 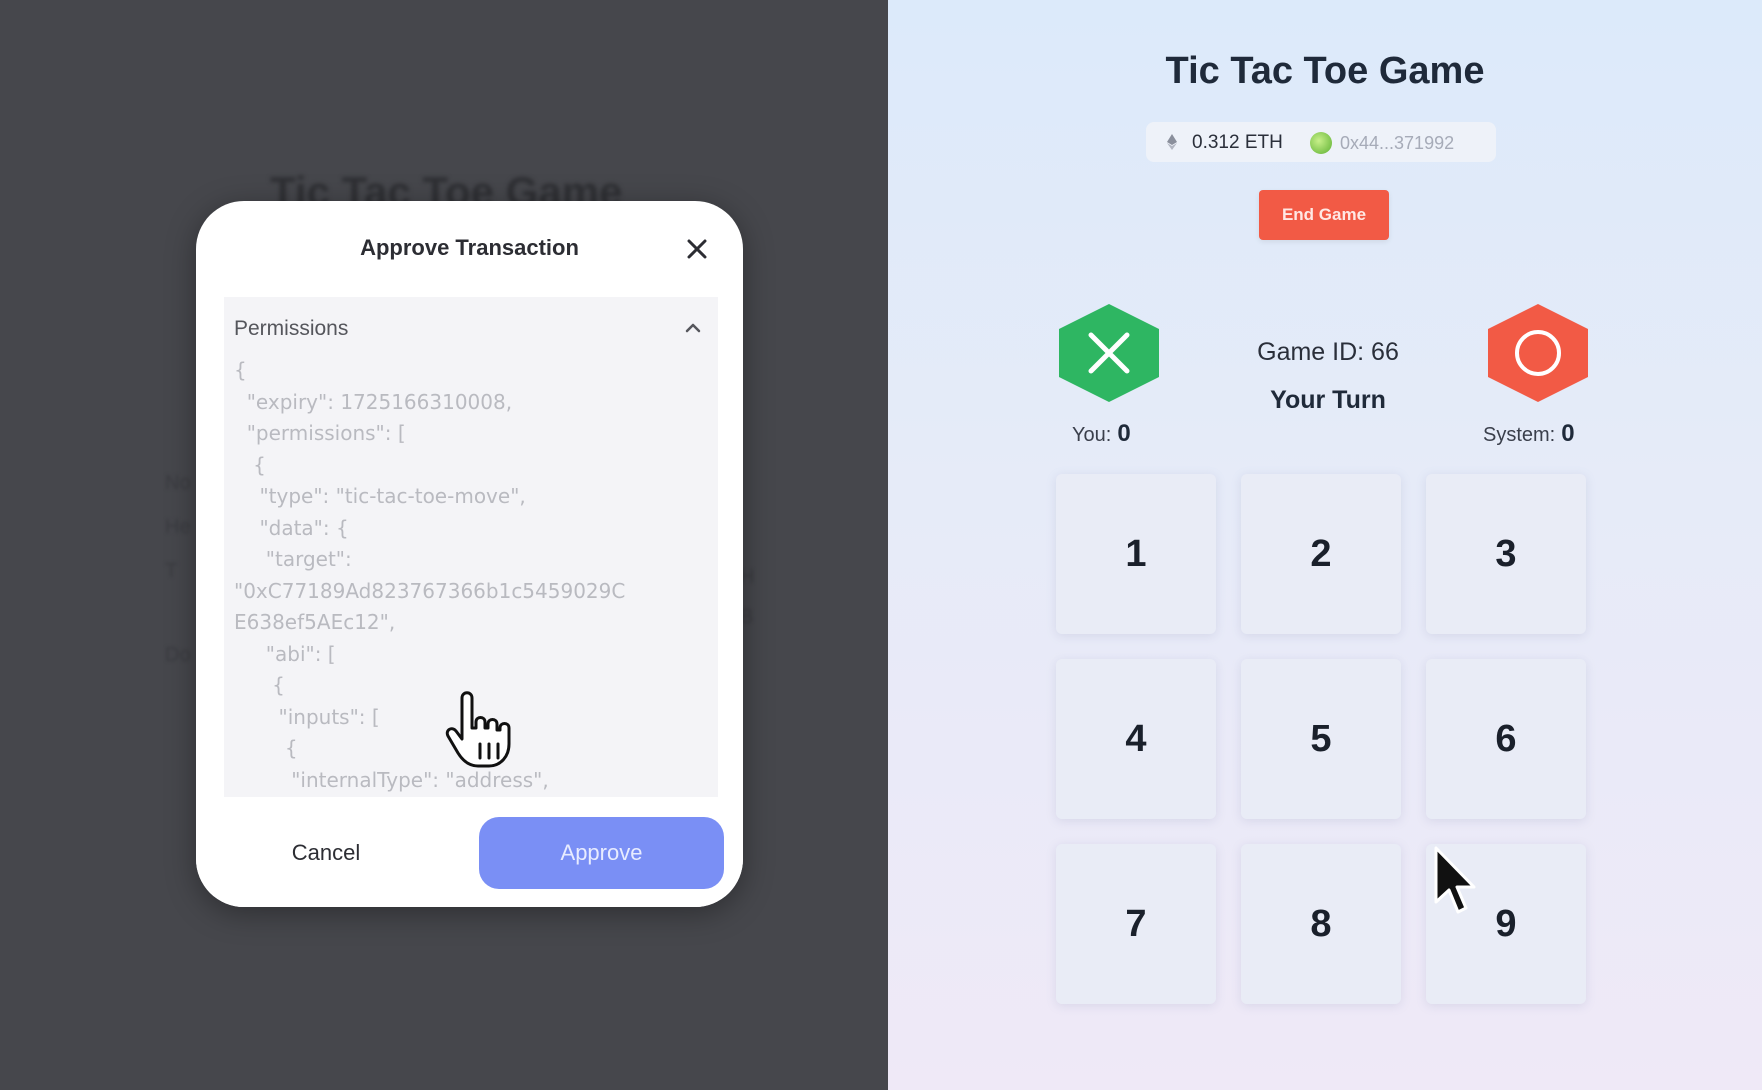 What do you see at coordinates (1237, 142) in the screenshot?
I see `eth-balance: 0.312 ETH` at bounding box center [1237, 142].